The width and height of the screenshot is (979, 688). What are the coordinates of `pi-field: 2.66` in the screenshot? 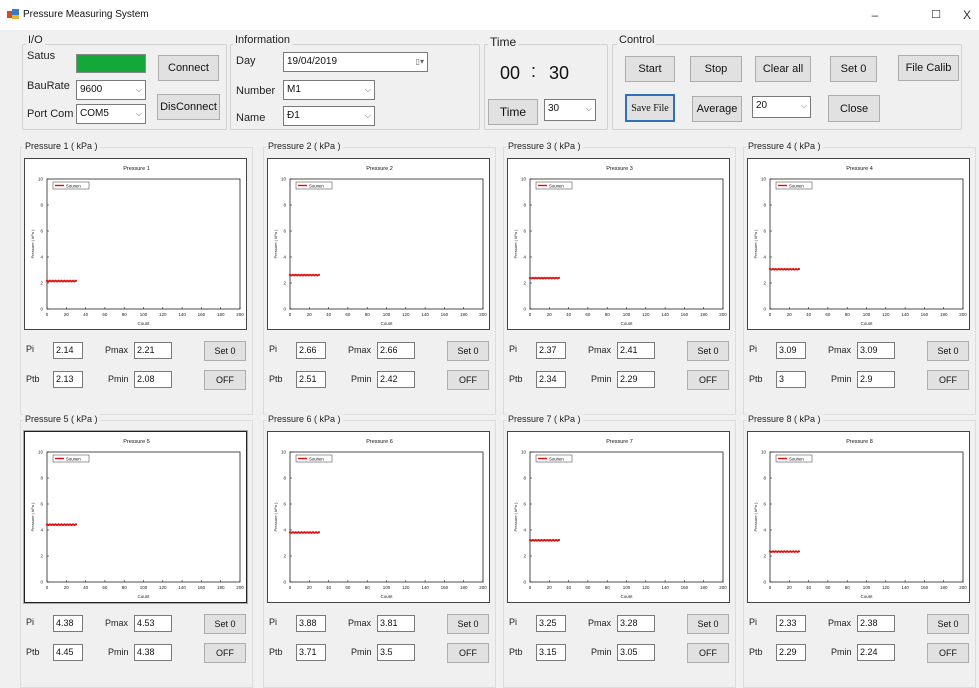 It's located at (311, 350).